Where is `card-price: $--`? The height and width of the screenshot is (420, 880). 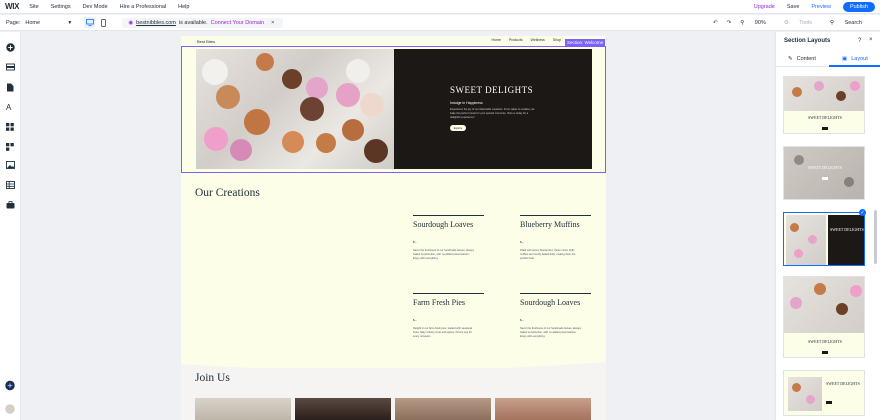
card-price: $-- is located at coordinates (522, 242).